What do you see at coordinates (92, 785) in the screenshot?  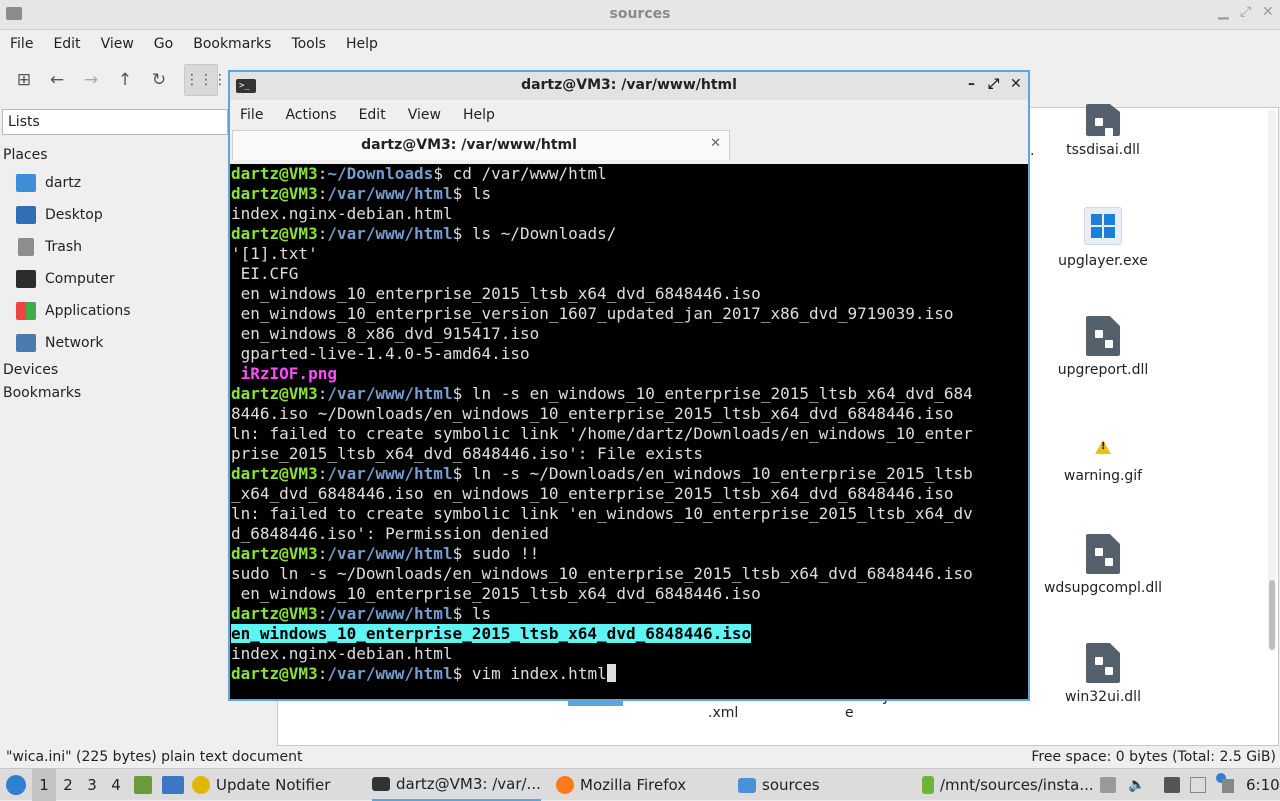 I see `workspace-3: 3` at bounding box center [92, 785].